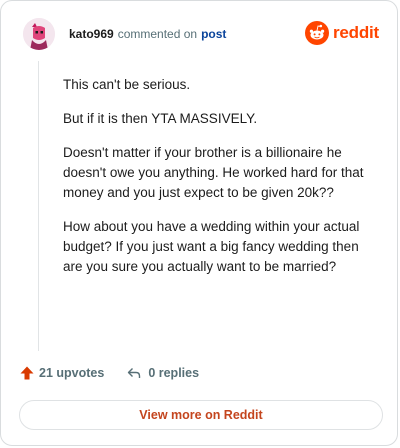 This screenshot has width=400, height=448. What do you see at coordinates (72, 373) in the screenshot?
I see `upvote-count: 21 upvotes` at bounding box center [72, 373].